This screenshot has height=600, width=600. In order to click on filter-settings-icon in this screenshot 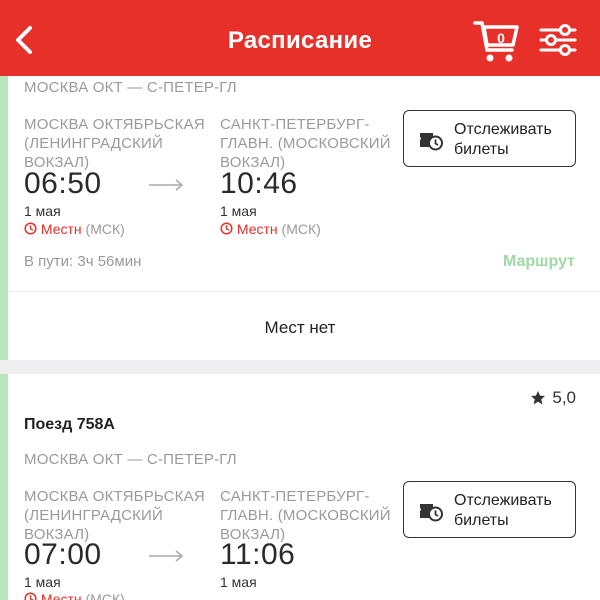, I will do `click(558, 40)`.